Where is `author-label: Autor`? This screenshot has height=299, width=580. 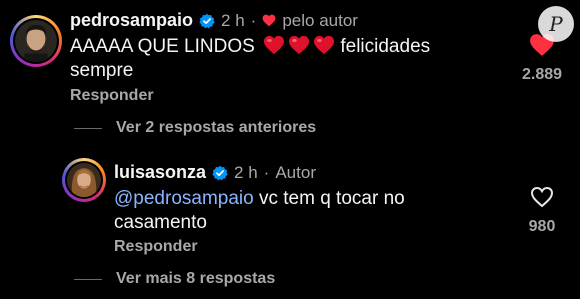 author-label: Autor is located at coordinates (295, 172).